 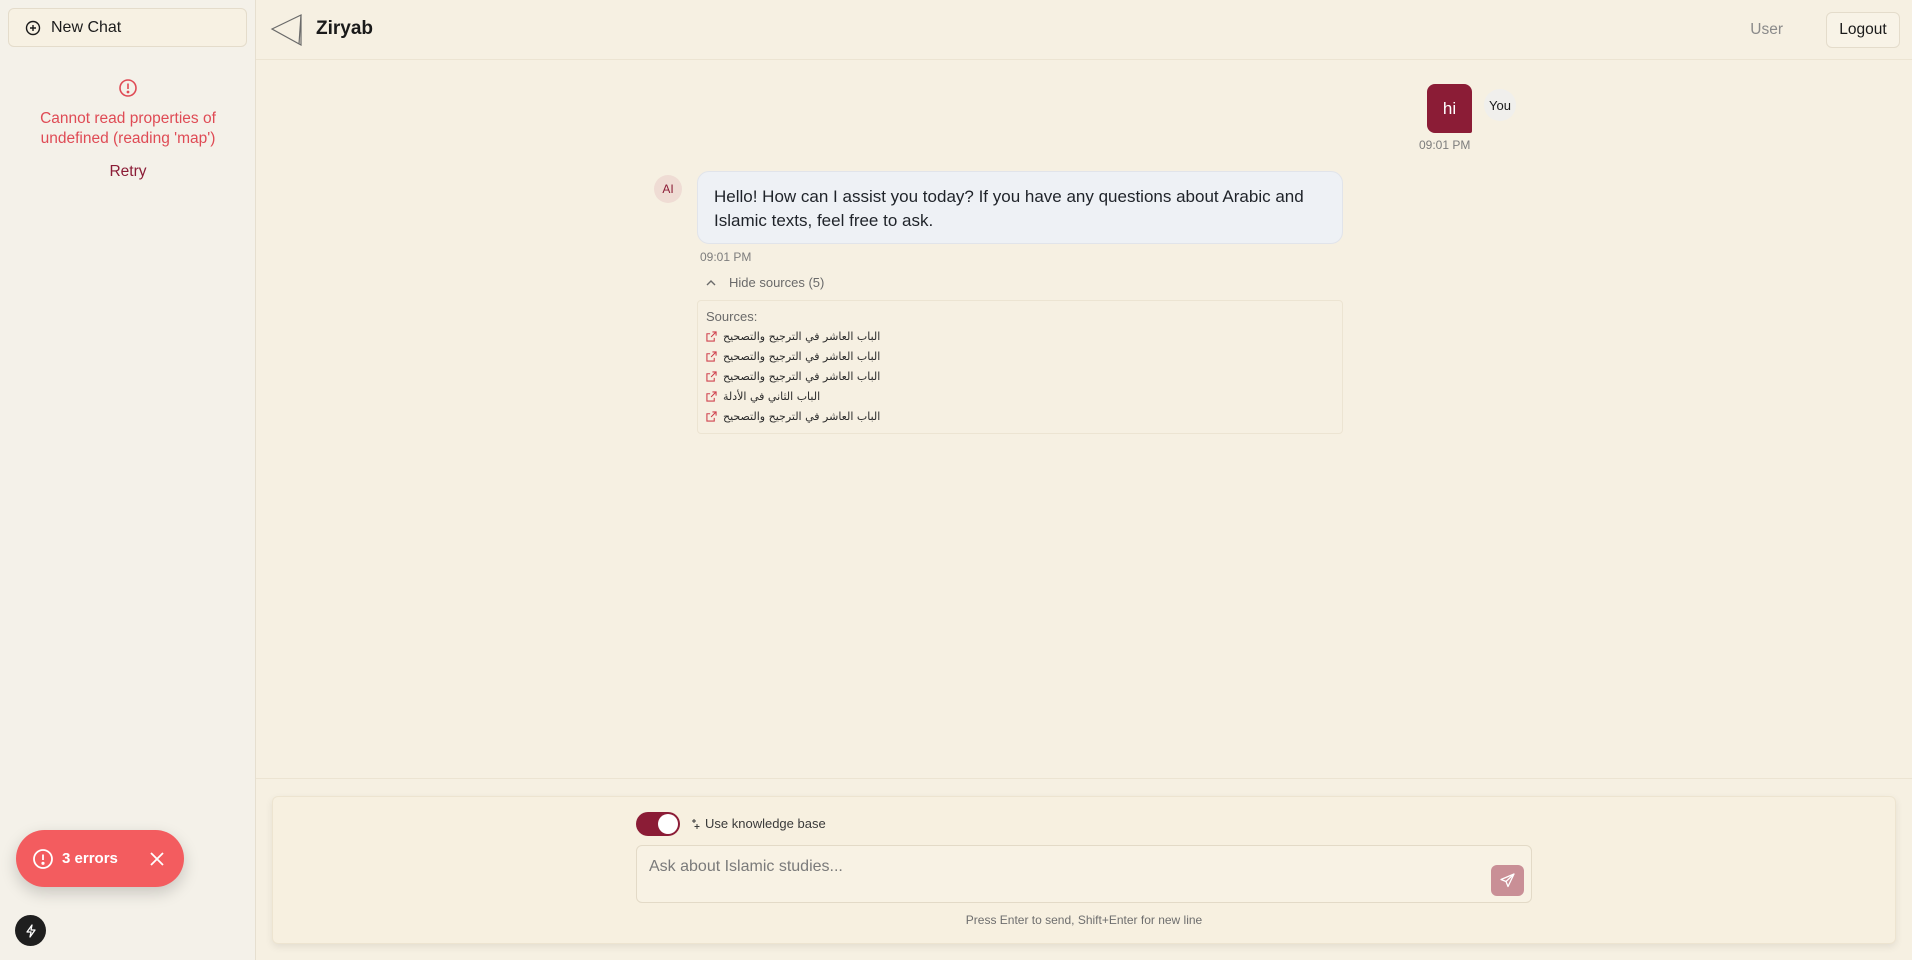 What do you see at coordinates (1084, 30) in the screenshot?
I see `header: Ziryab User Logout` at bounding box center [1084, 30].